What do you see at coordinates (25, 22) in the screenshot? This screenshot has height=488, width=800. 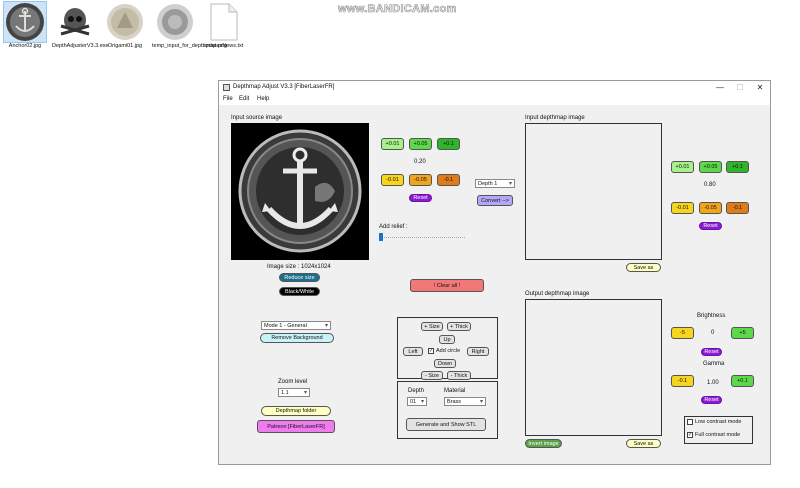 I see `image-thumbnail-anchor-icon` at bounding box center [25, 22].